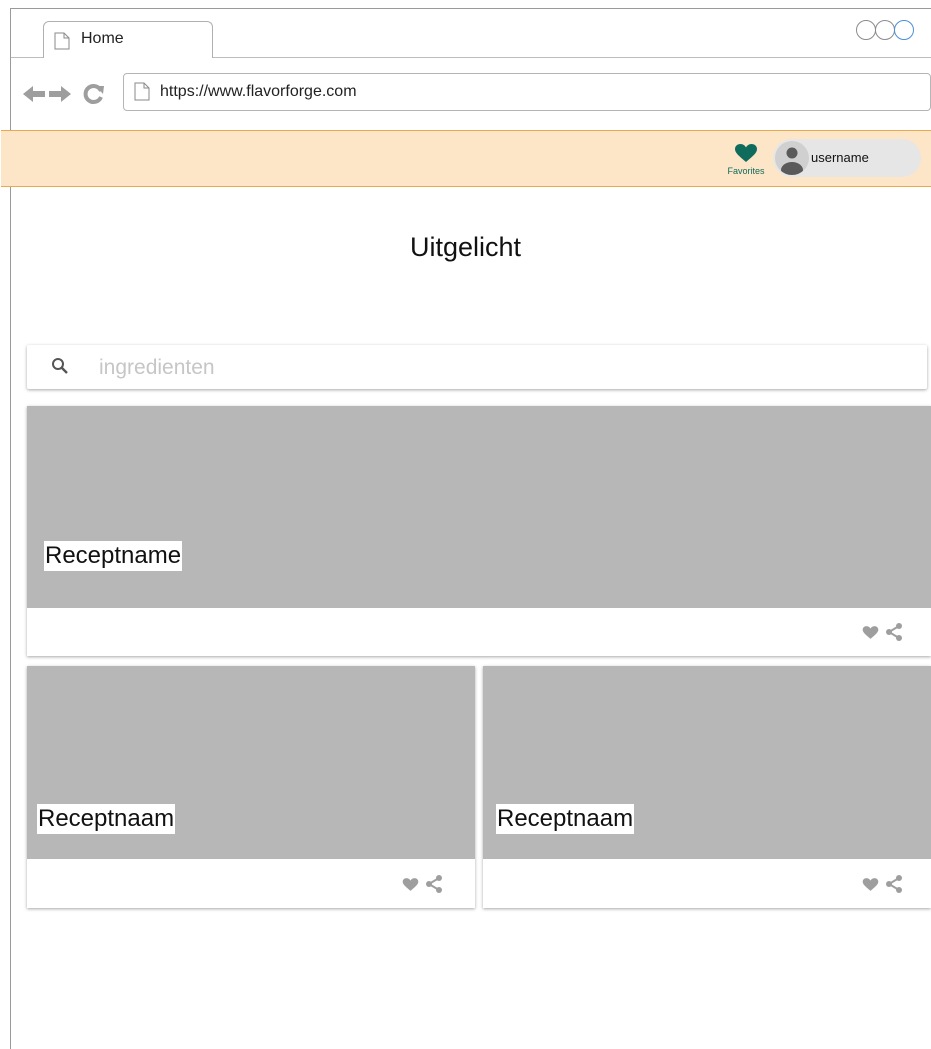  I want to click on tab-home: Home, so click(128, 39).